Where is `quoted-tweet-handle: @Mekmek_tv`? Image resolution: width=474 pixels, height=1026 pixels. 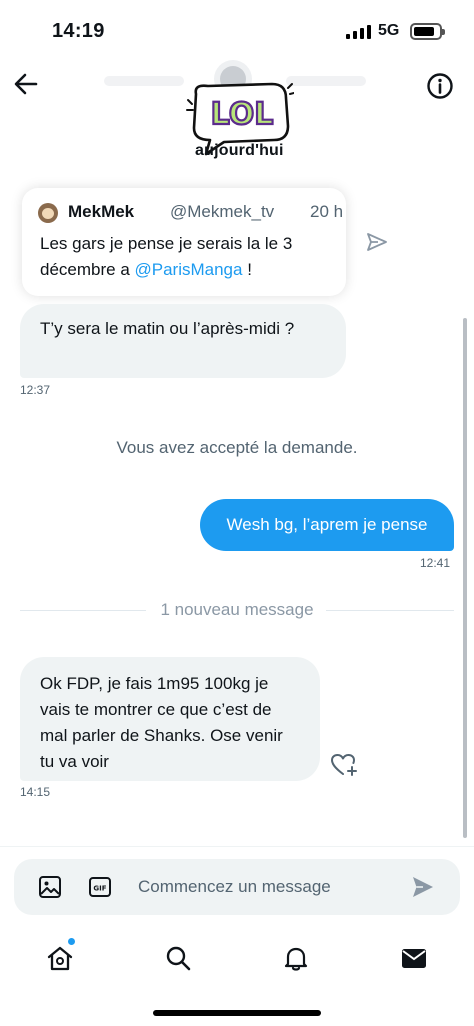 quoted-tweet-handle: @Mekmek_tv is located at coordinates (222, 211).